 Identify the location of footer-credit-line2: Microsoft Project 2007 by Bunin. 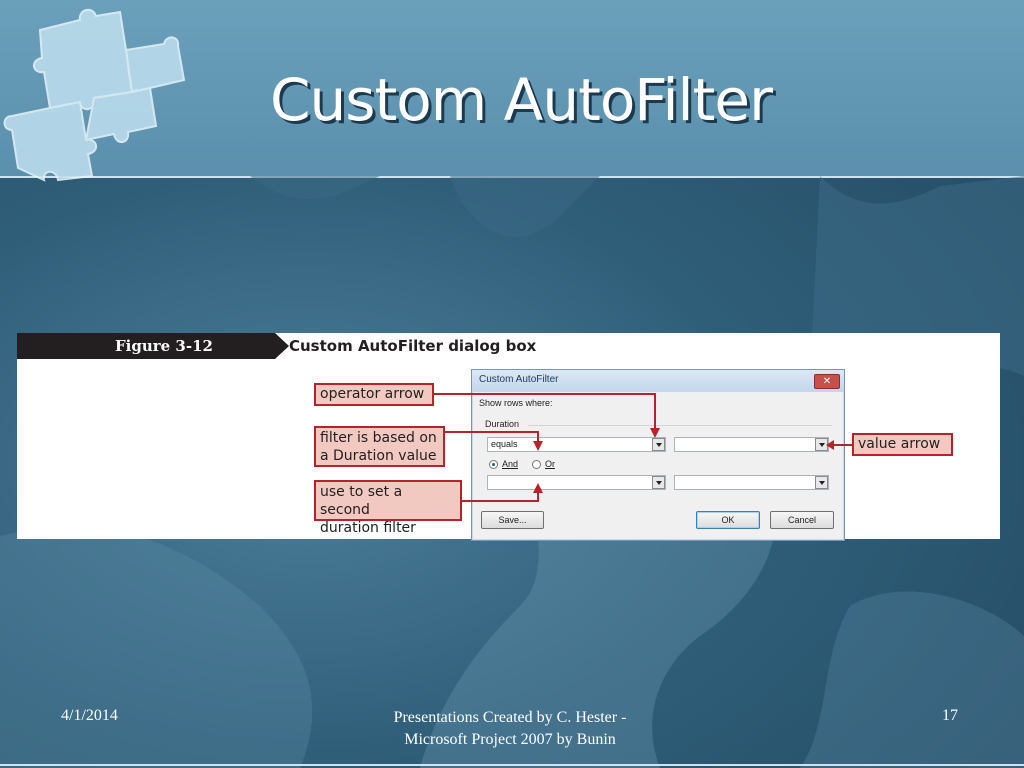
(510, 739).